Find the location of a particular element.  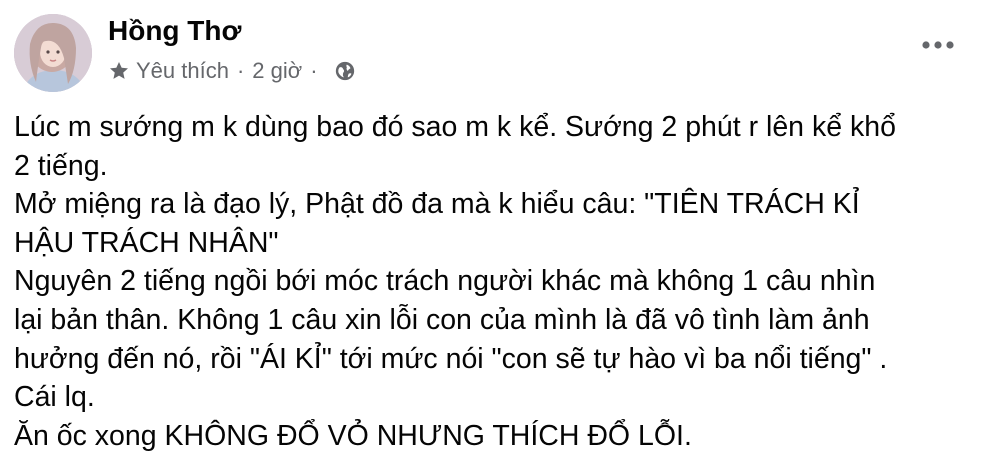

globe-icon is located at coordinates (345, 71).